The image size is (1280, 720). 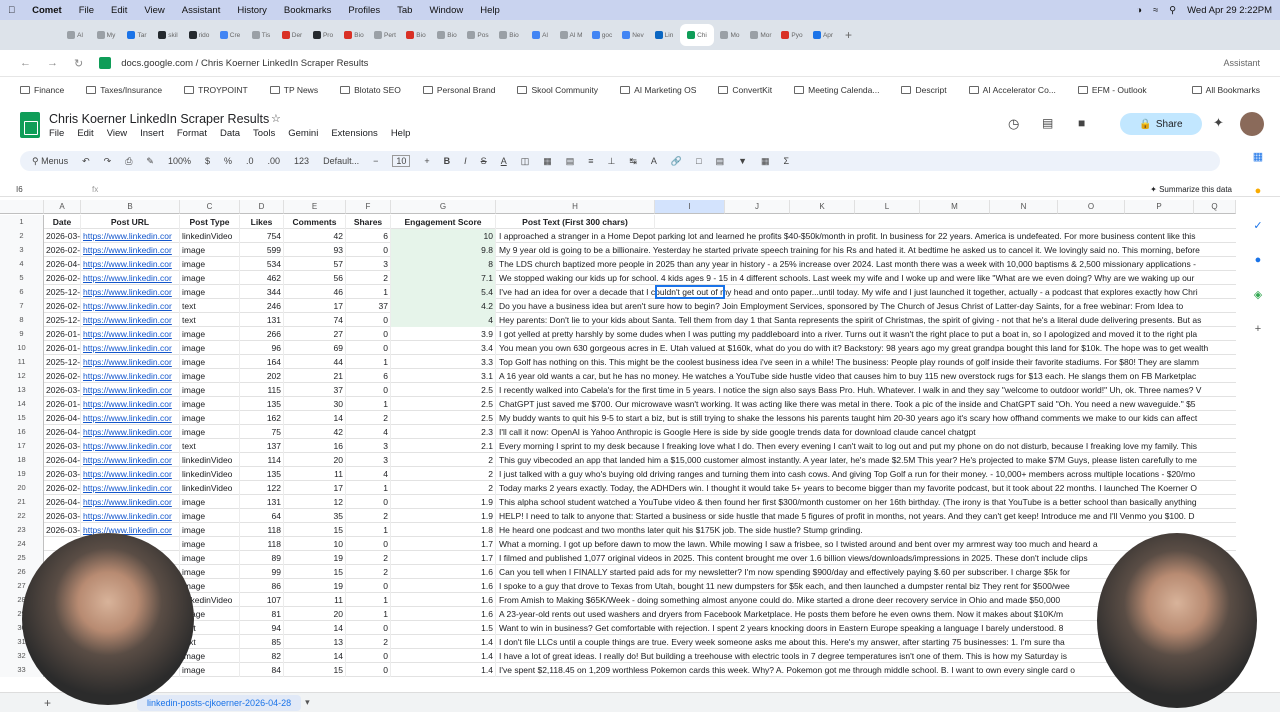 What do you see at coordinates (848, 35) in the screenshot?
I see `new-tab-button: +` at bounding box center [848, 35].